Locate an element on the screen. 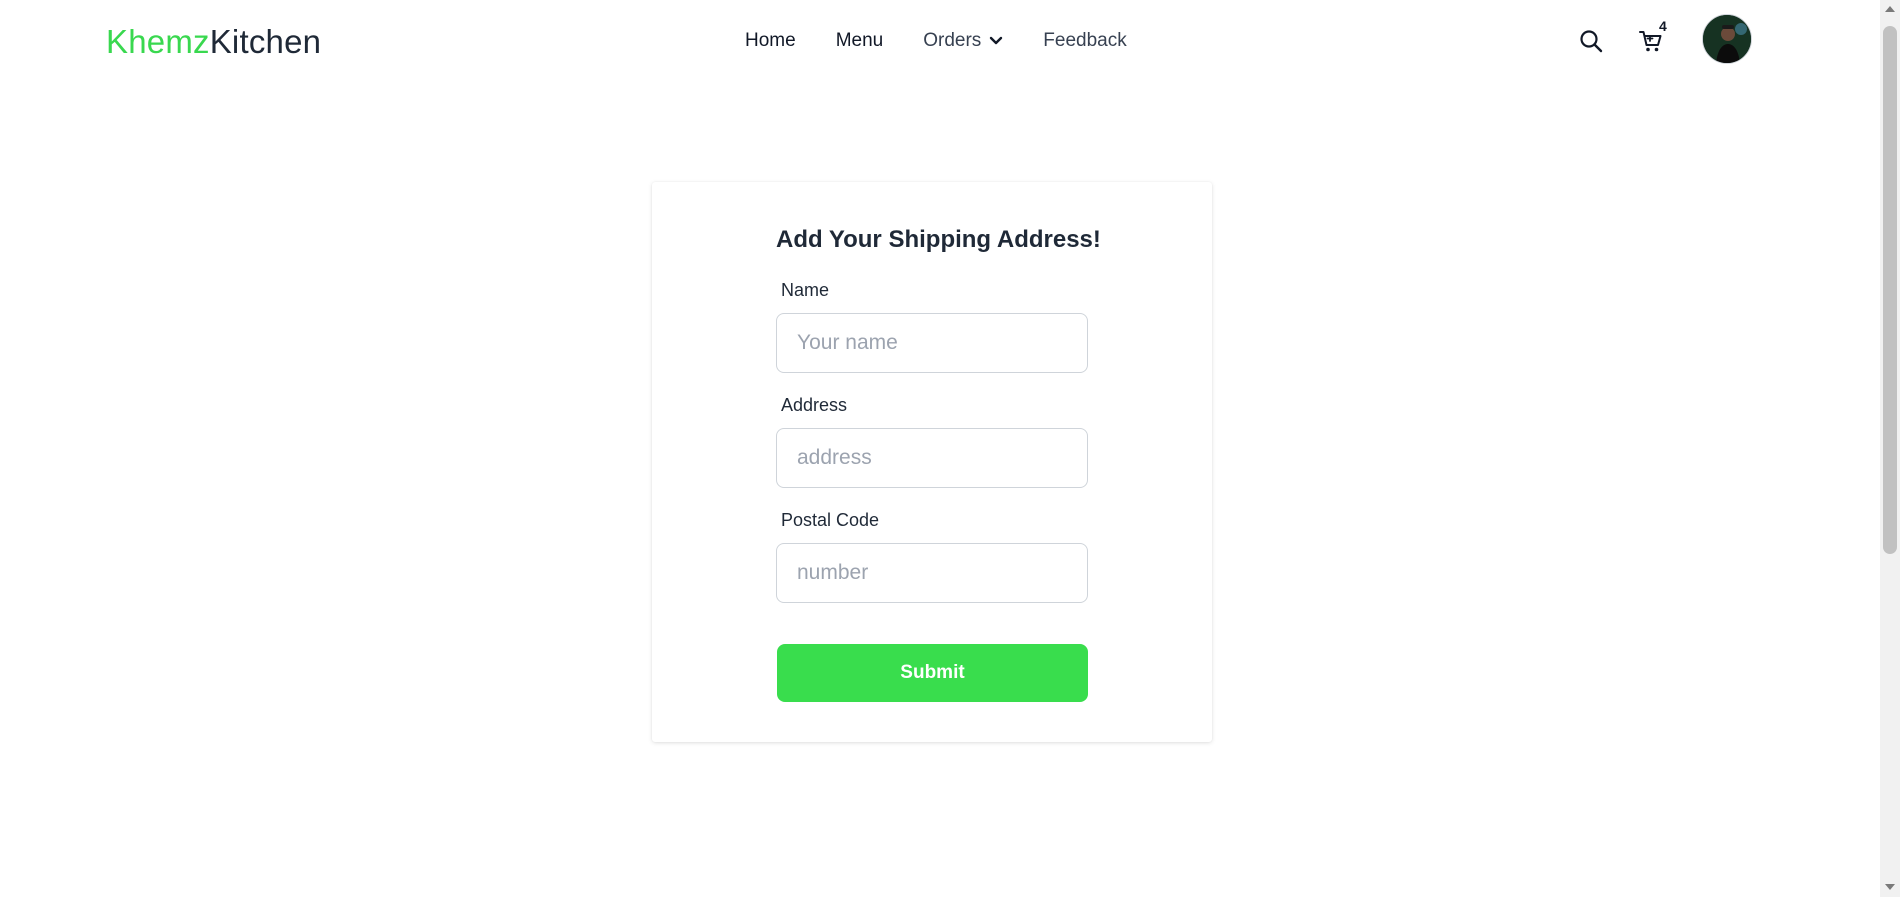 The image size is (1900, 897). scrollbar-thumb is located at coordinates (1890, 290).